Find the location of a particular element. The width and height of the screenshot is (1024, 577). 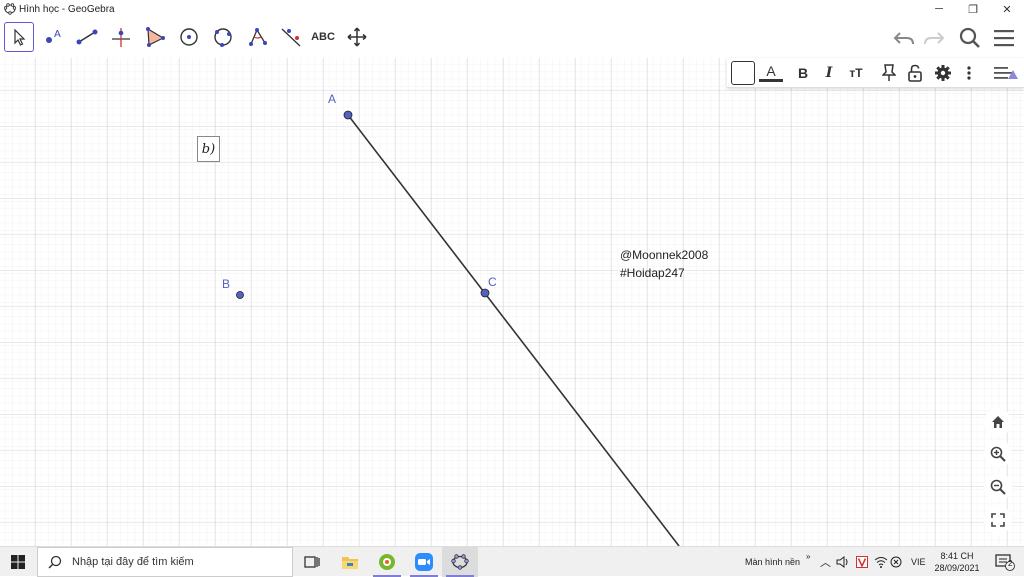

bold-button: B is located at coordinates (803, 73).